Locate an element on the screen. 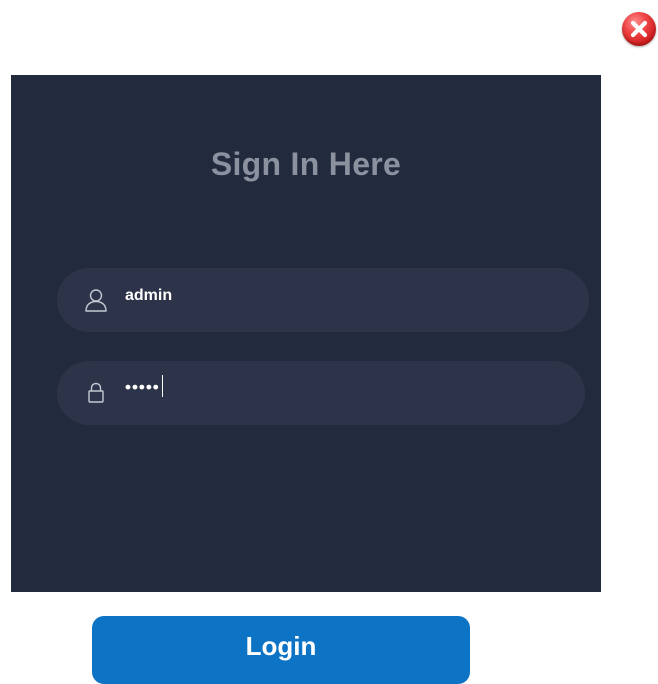 This screenshot has height=684, width=658. login-button: Login is located at coordinates (281, 650).